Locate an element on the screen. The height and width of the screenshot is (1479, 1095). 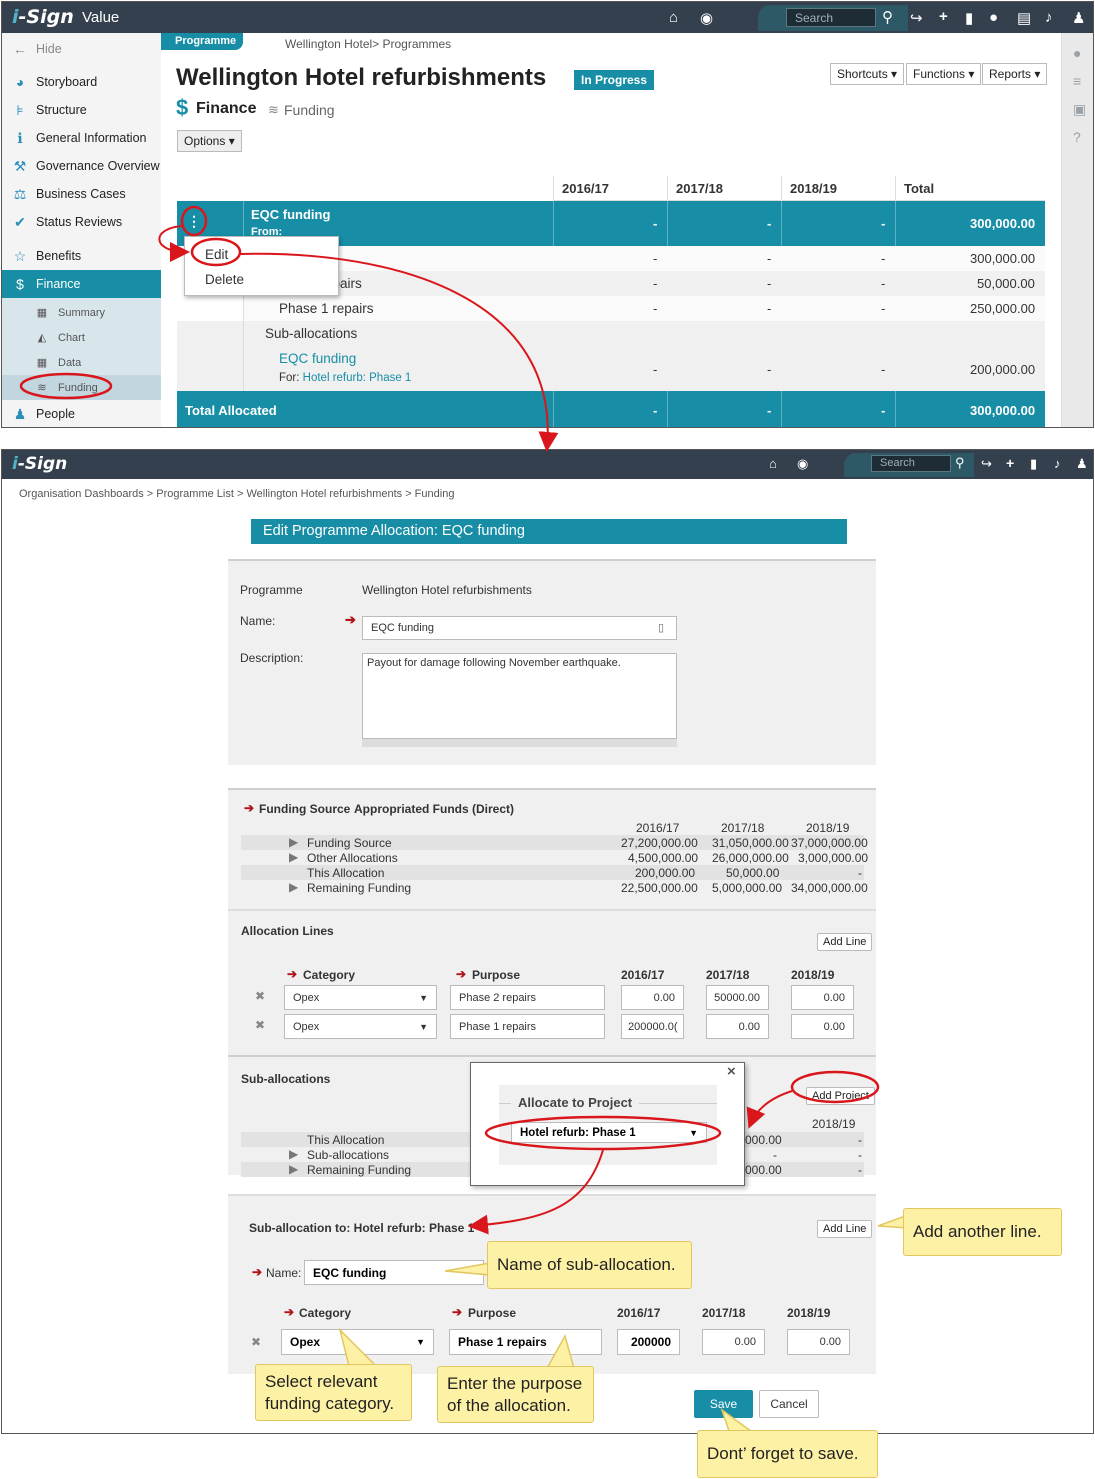
arrow-select-to-suballocation is located at coordinates (536, 1192).